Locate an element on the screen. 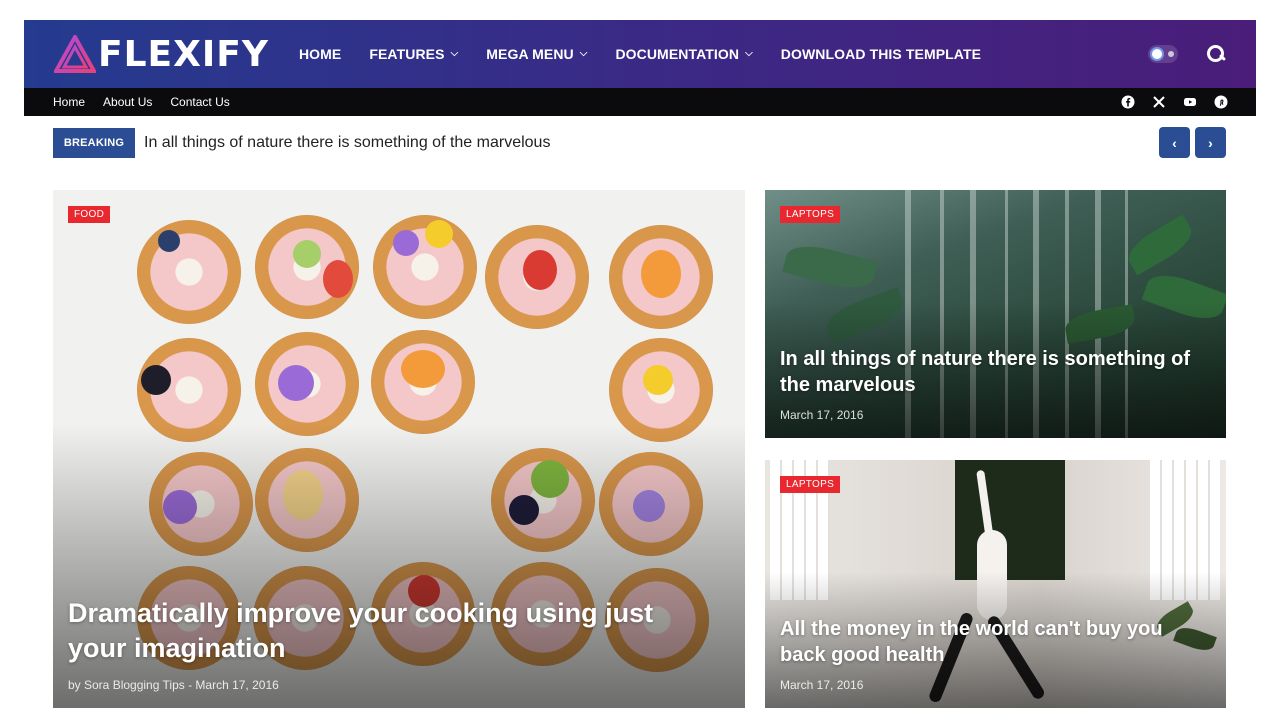 This screenshot has height=720, width=1280. prev-arrow-button: ‹ is located at coordinates (1174, 142).